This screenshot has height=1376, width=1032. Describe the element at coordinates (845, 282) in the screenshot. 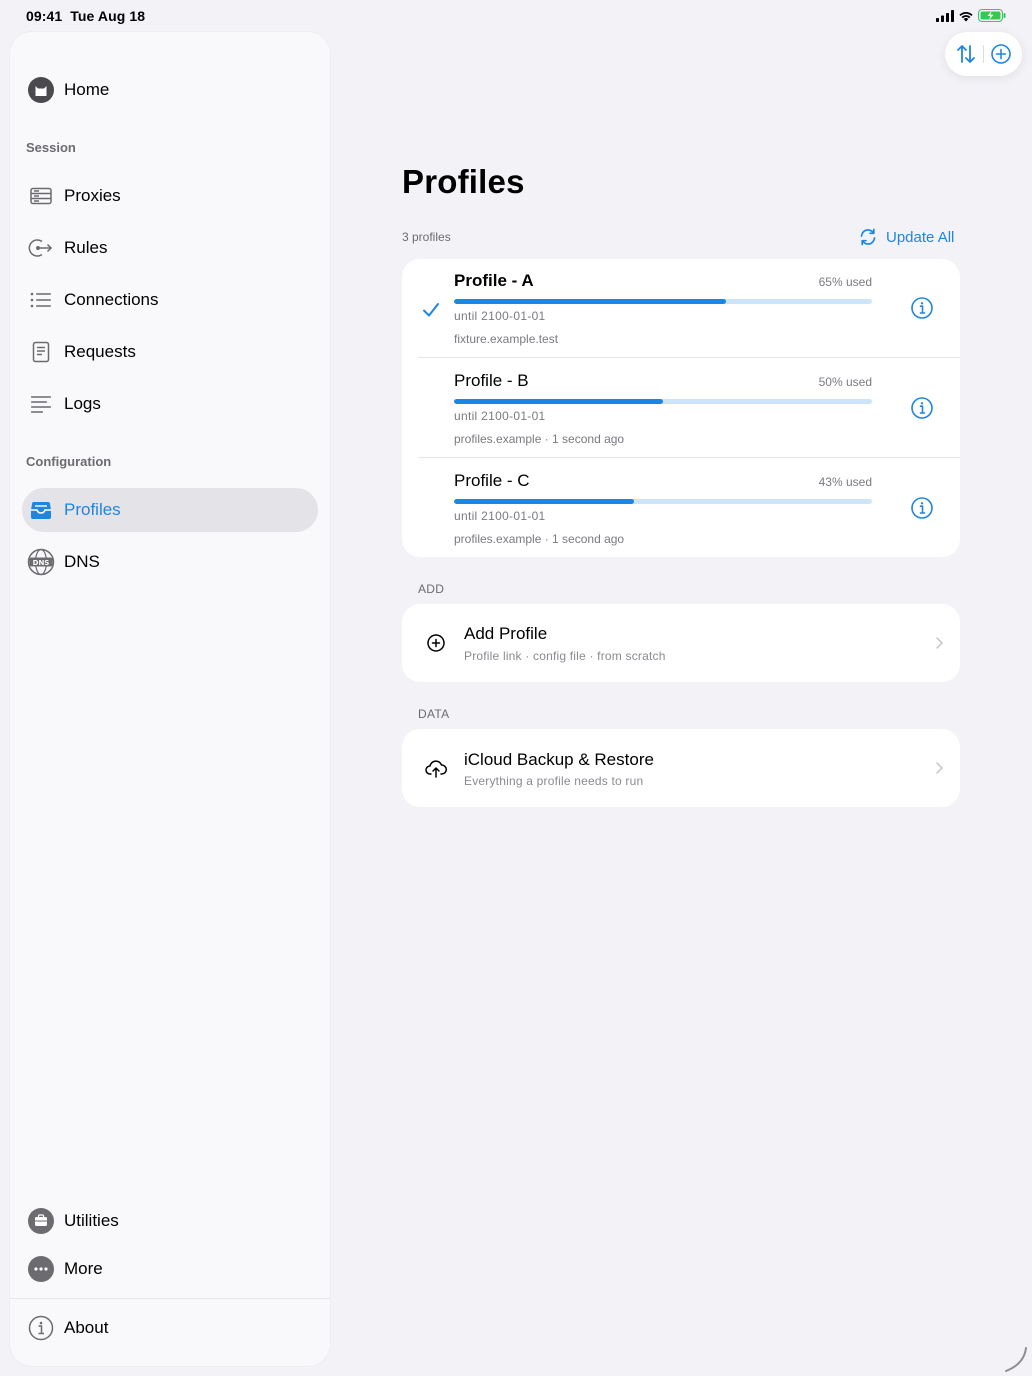

I see `profile-usage: 65% used` at that location.